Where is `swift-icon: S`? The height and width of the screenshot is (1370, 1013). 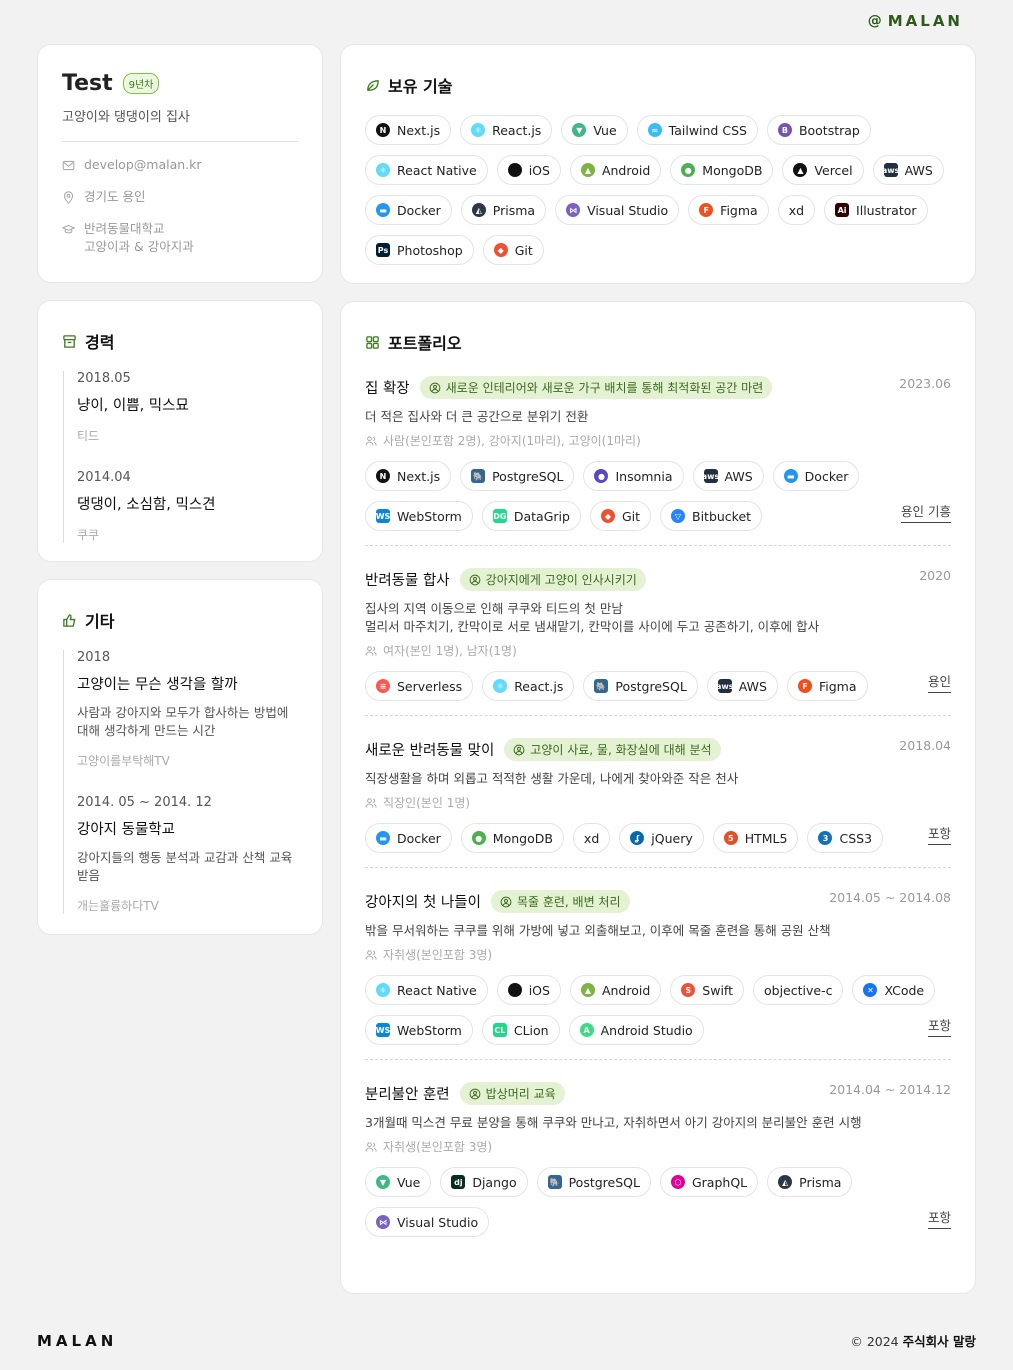 swift-icon: S is located at coordinates (688, 990).